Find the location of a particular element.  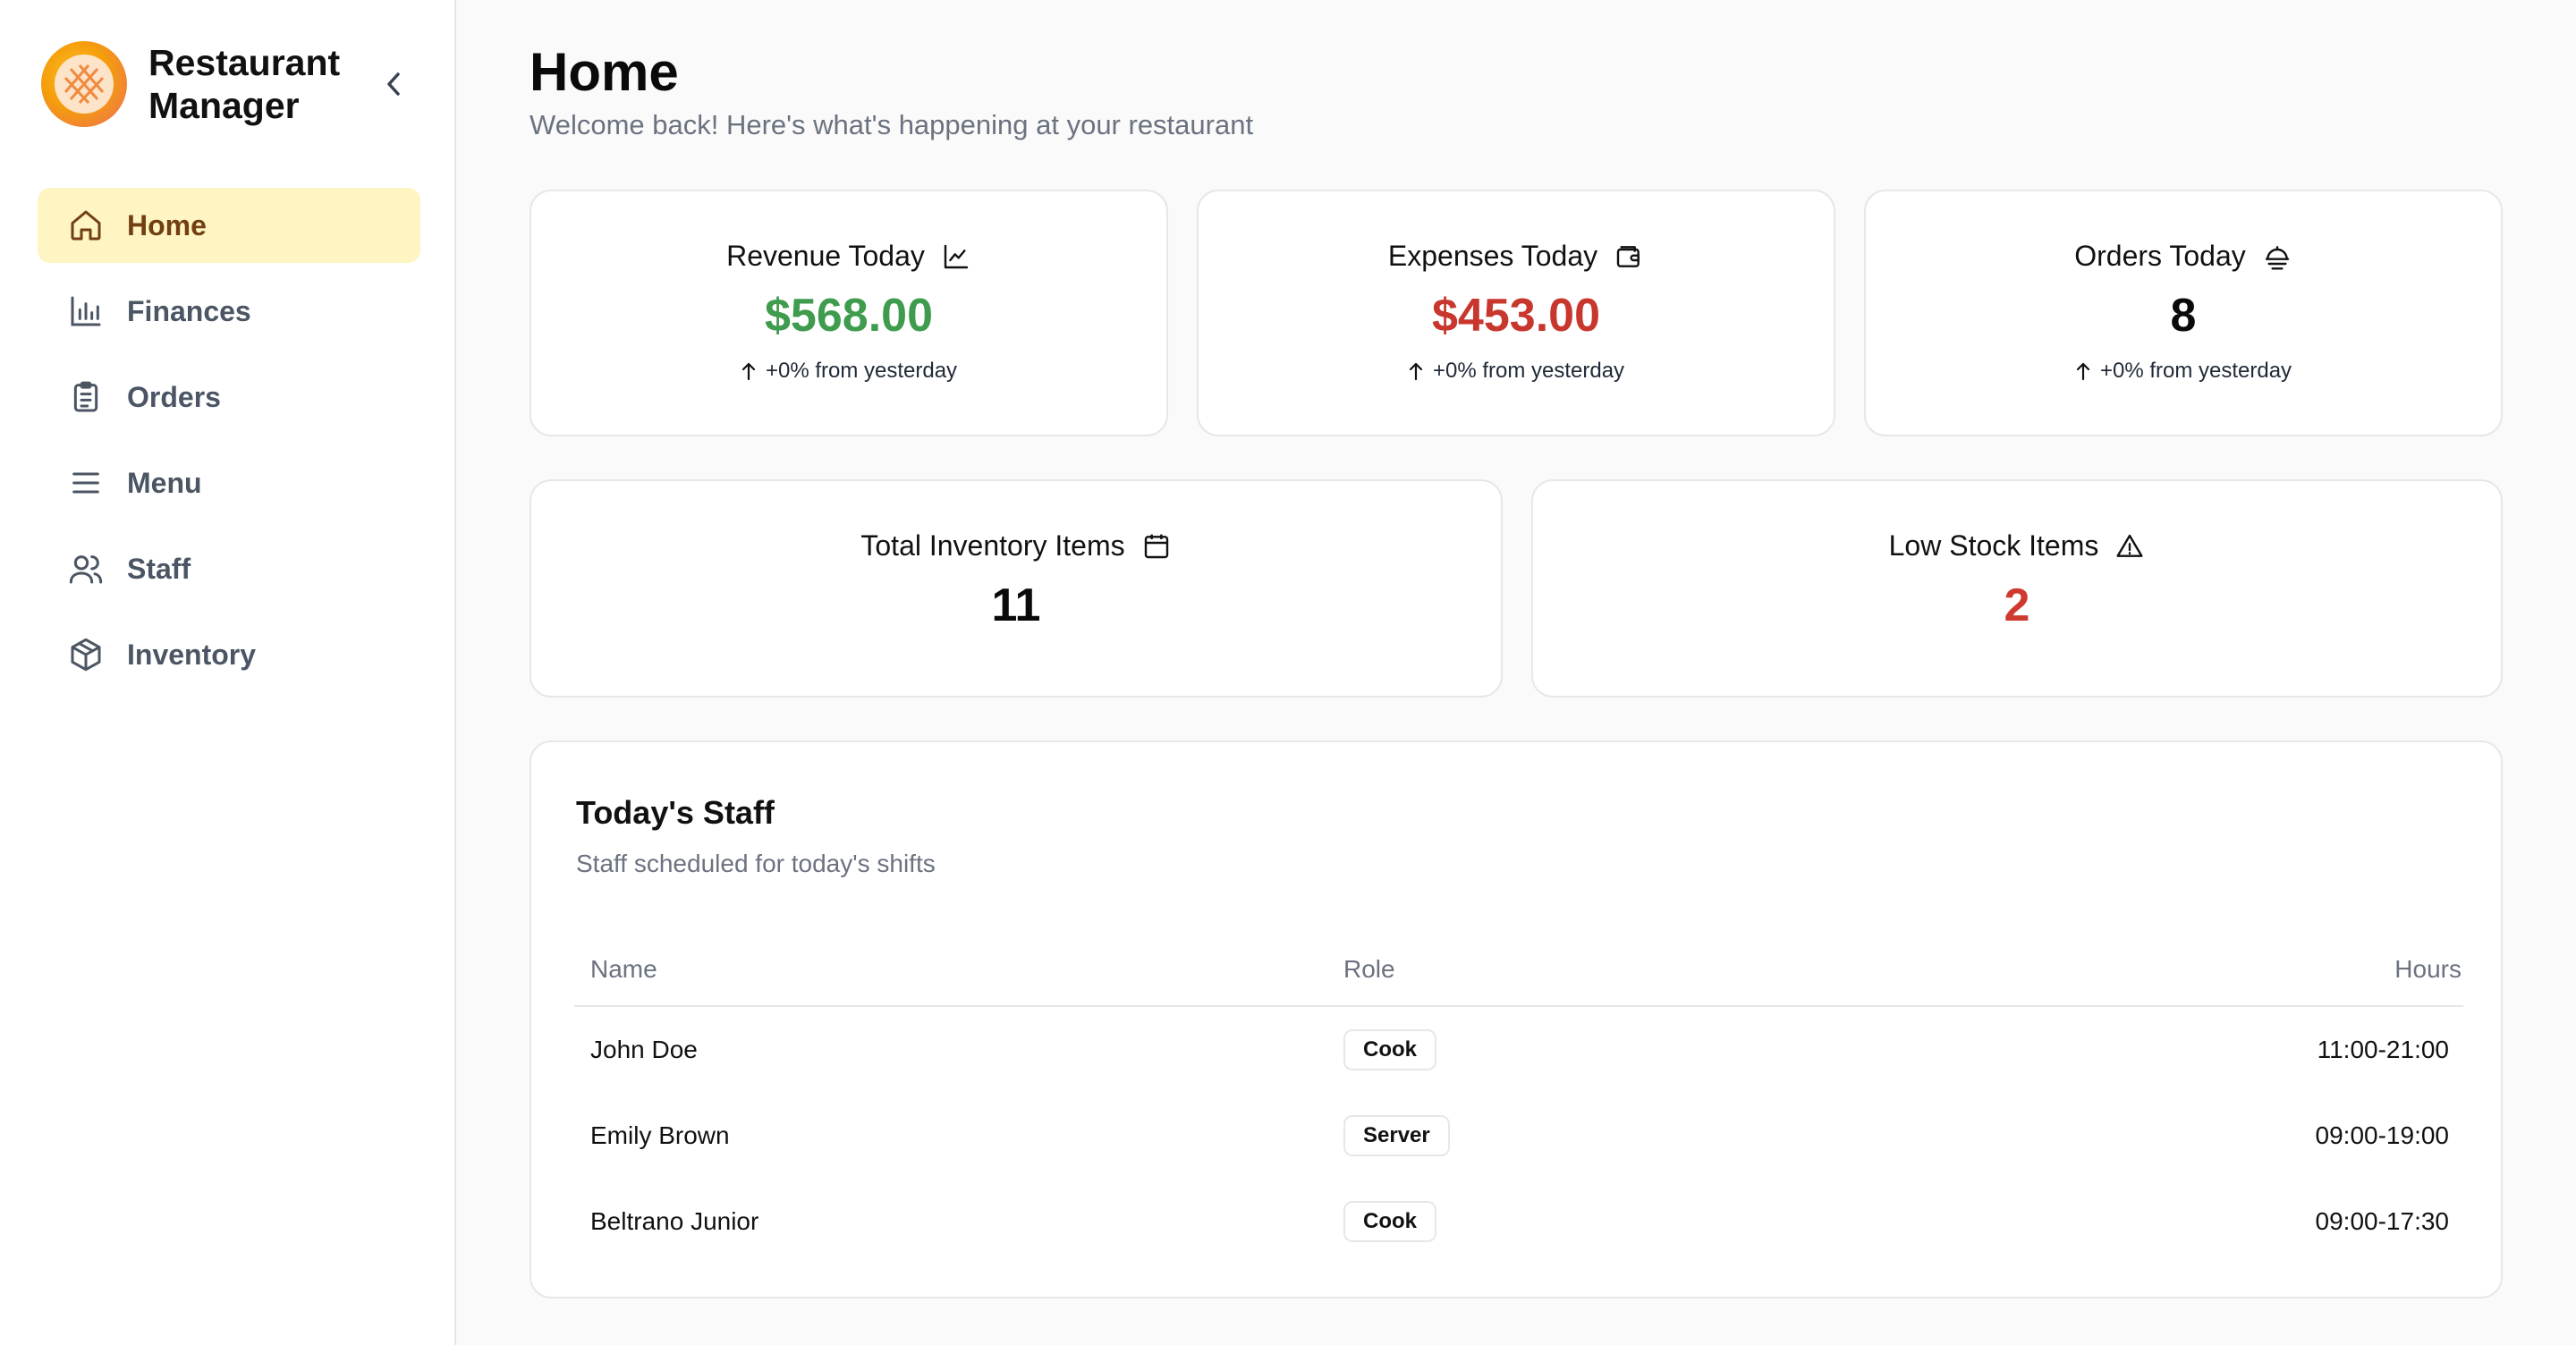

collapse-sidebar-button is located at coordinates (393, 84).